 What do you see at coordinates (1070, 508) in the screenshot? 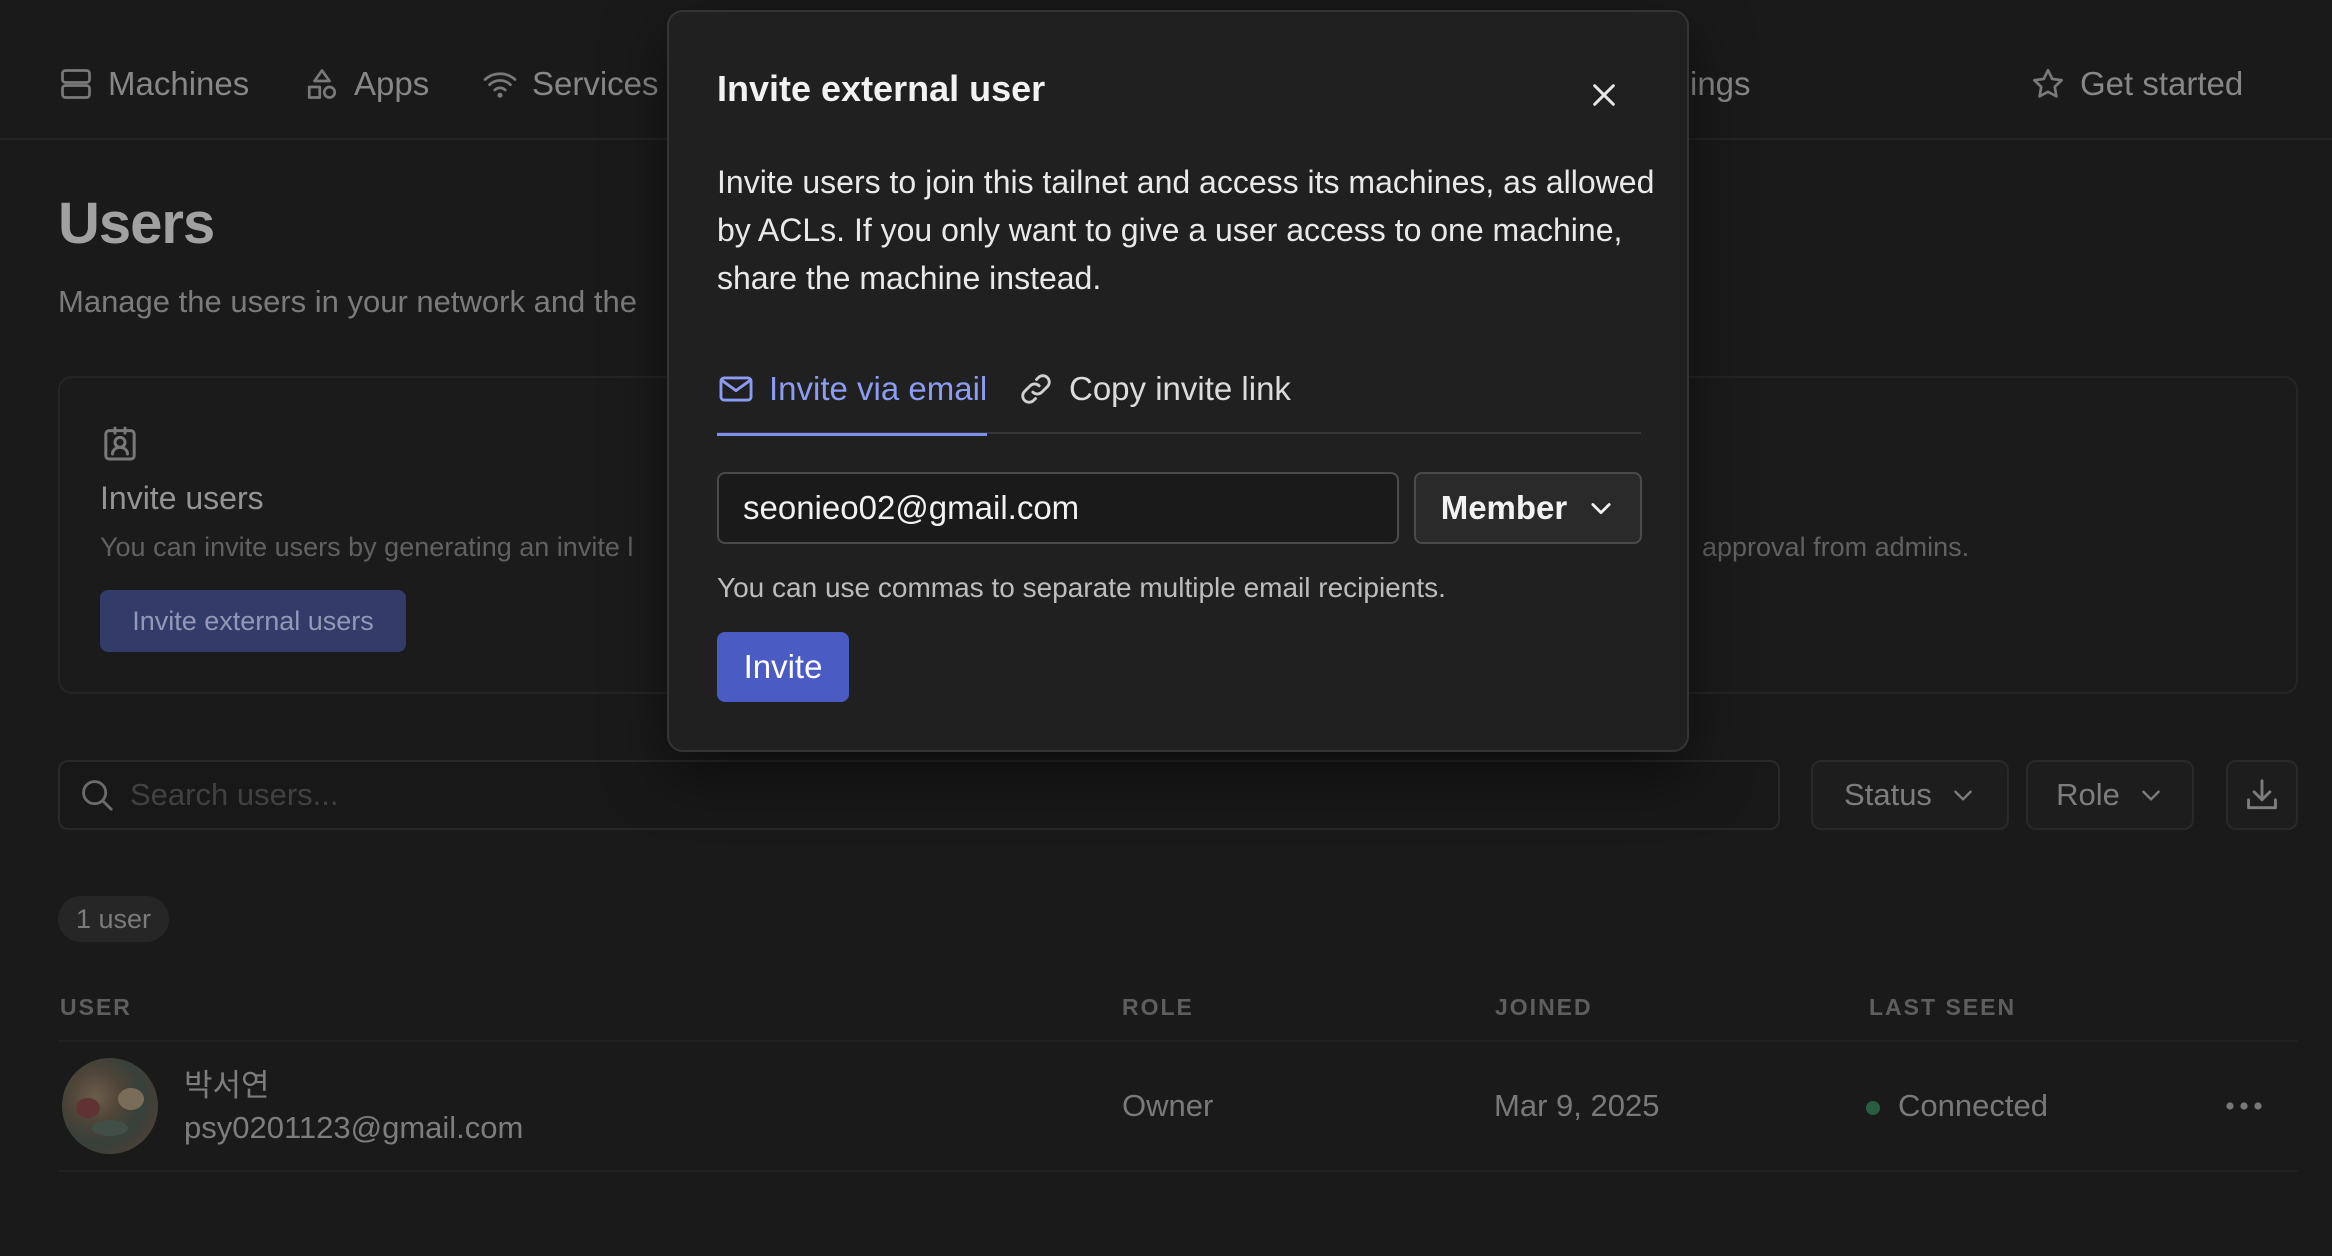
I see `email-field` at bounding box center [1070, 508].